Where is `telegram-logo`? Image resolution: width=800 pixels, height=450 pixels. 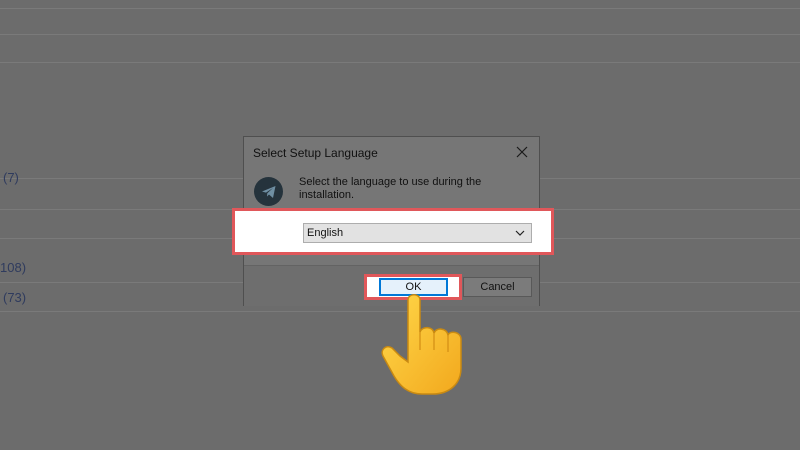 telegram-logo is located at coordinates (268, 191).